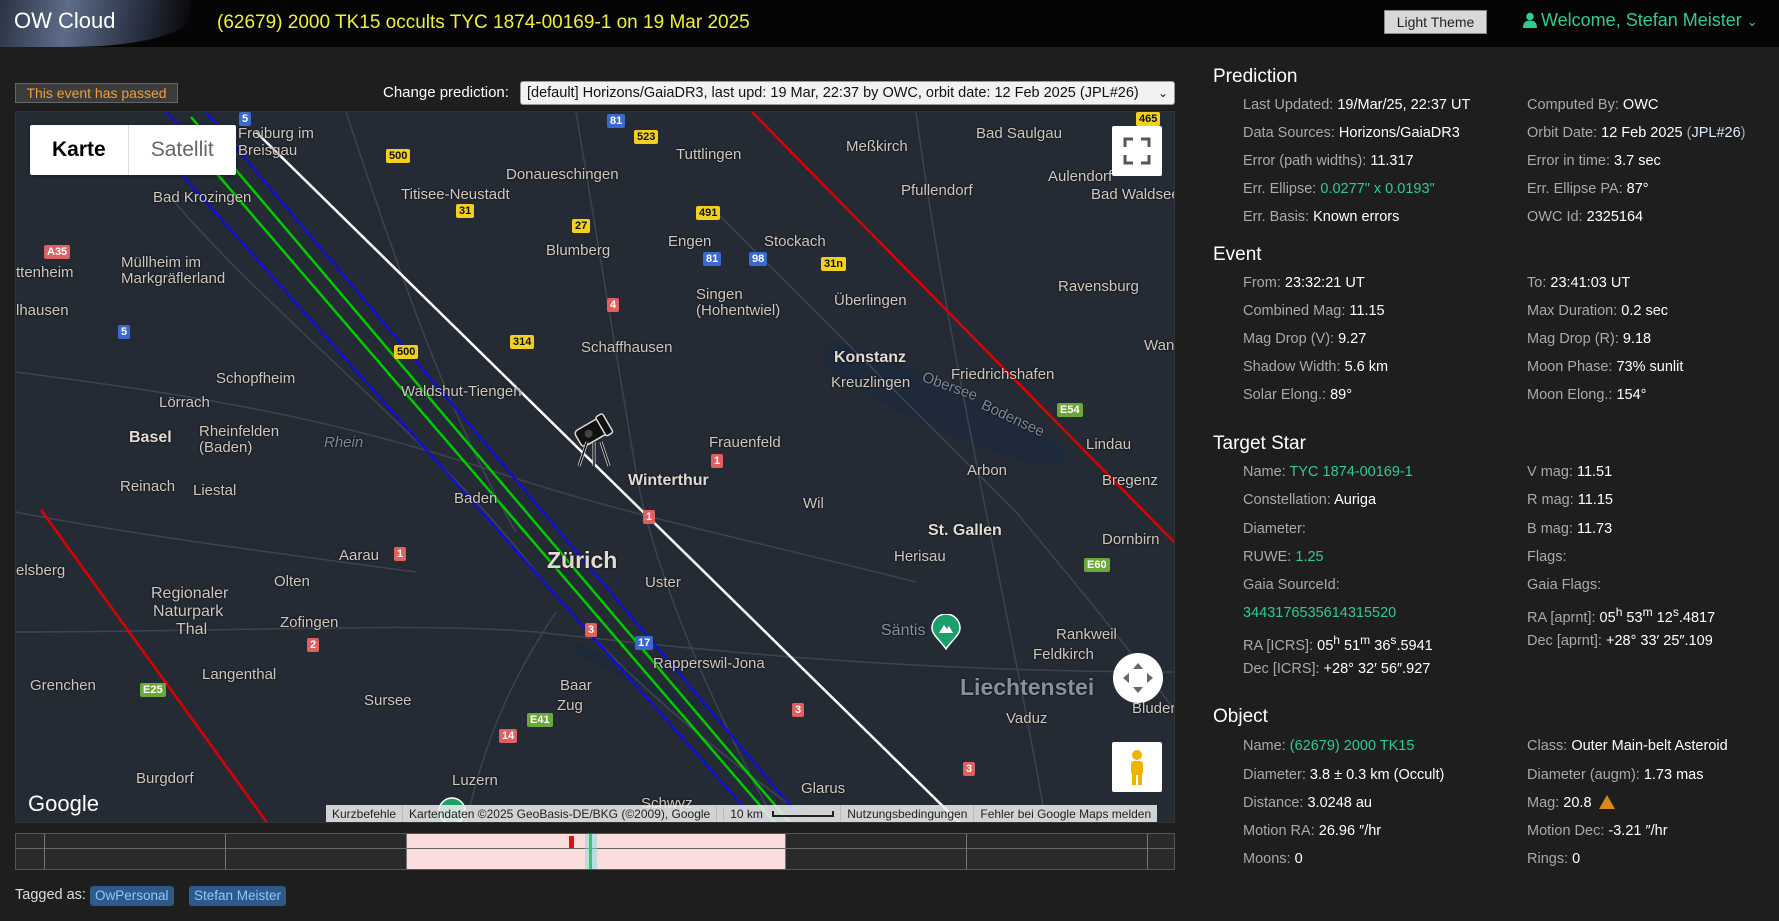 Image resolution: width=1779 pixels, height=921 pixels. I want to click on road-badge: 98, so click(758, 259).